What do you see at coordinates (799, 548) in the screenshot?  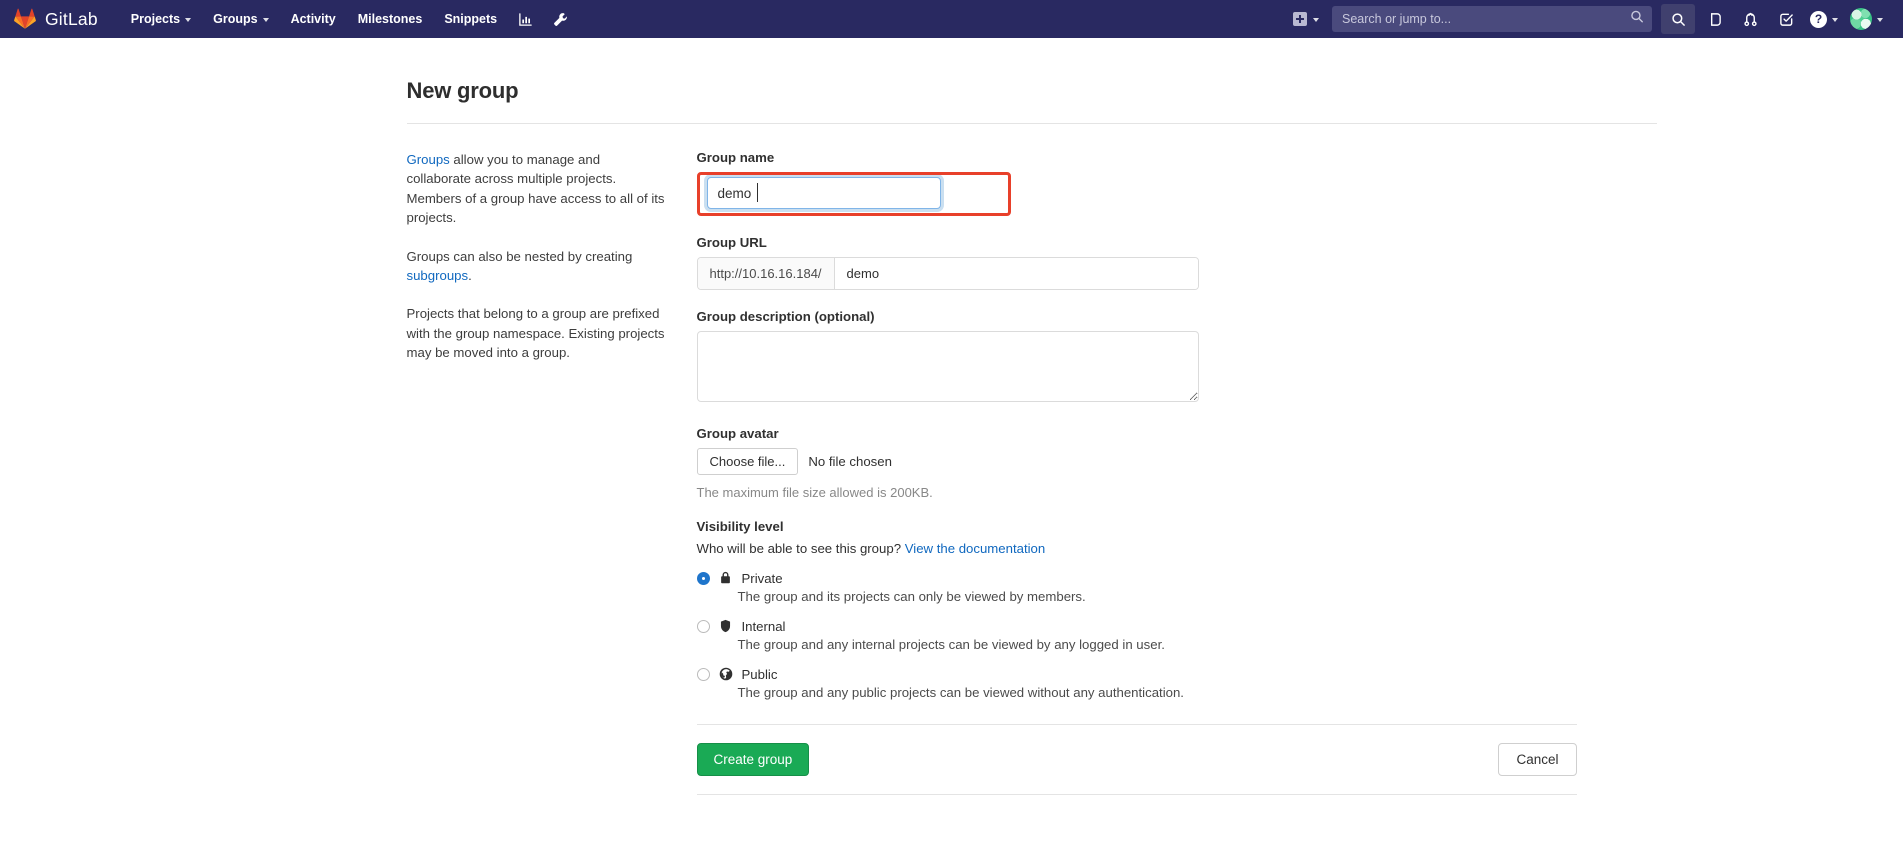 I see `visibility-question-text: Who will be able to see this group?` at bounding box center [799, 548].